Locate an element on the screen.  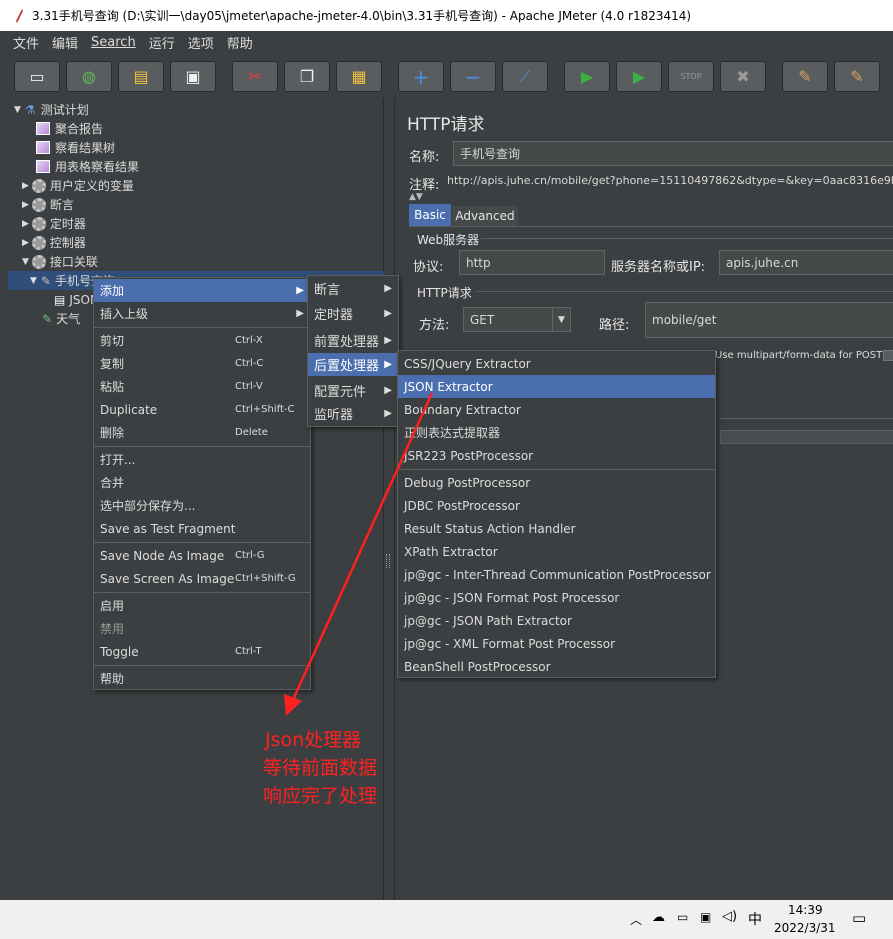
paste-button: ▦ is located at coordinates (359, 76).